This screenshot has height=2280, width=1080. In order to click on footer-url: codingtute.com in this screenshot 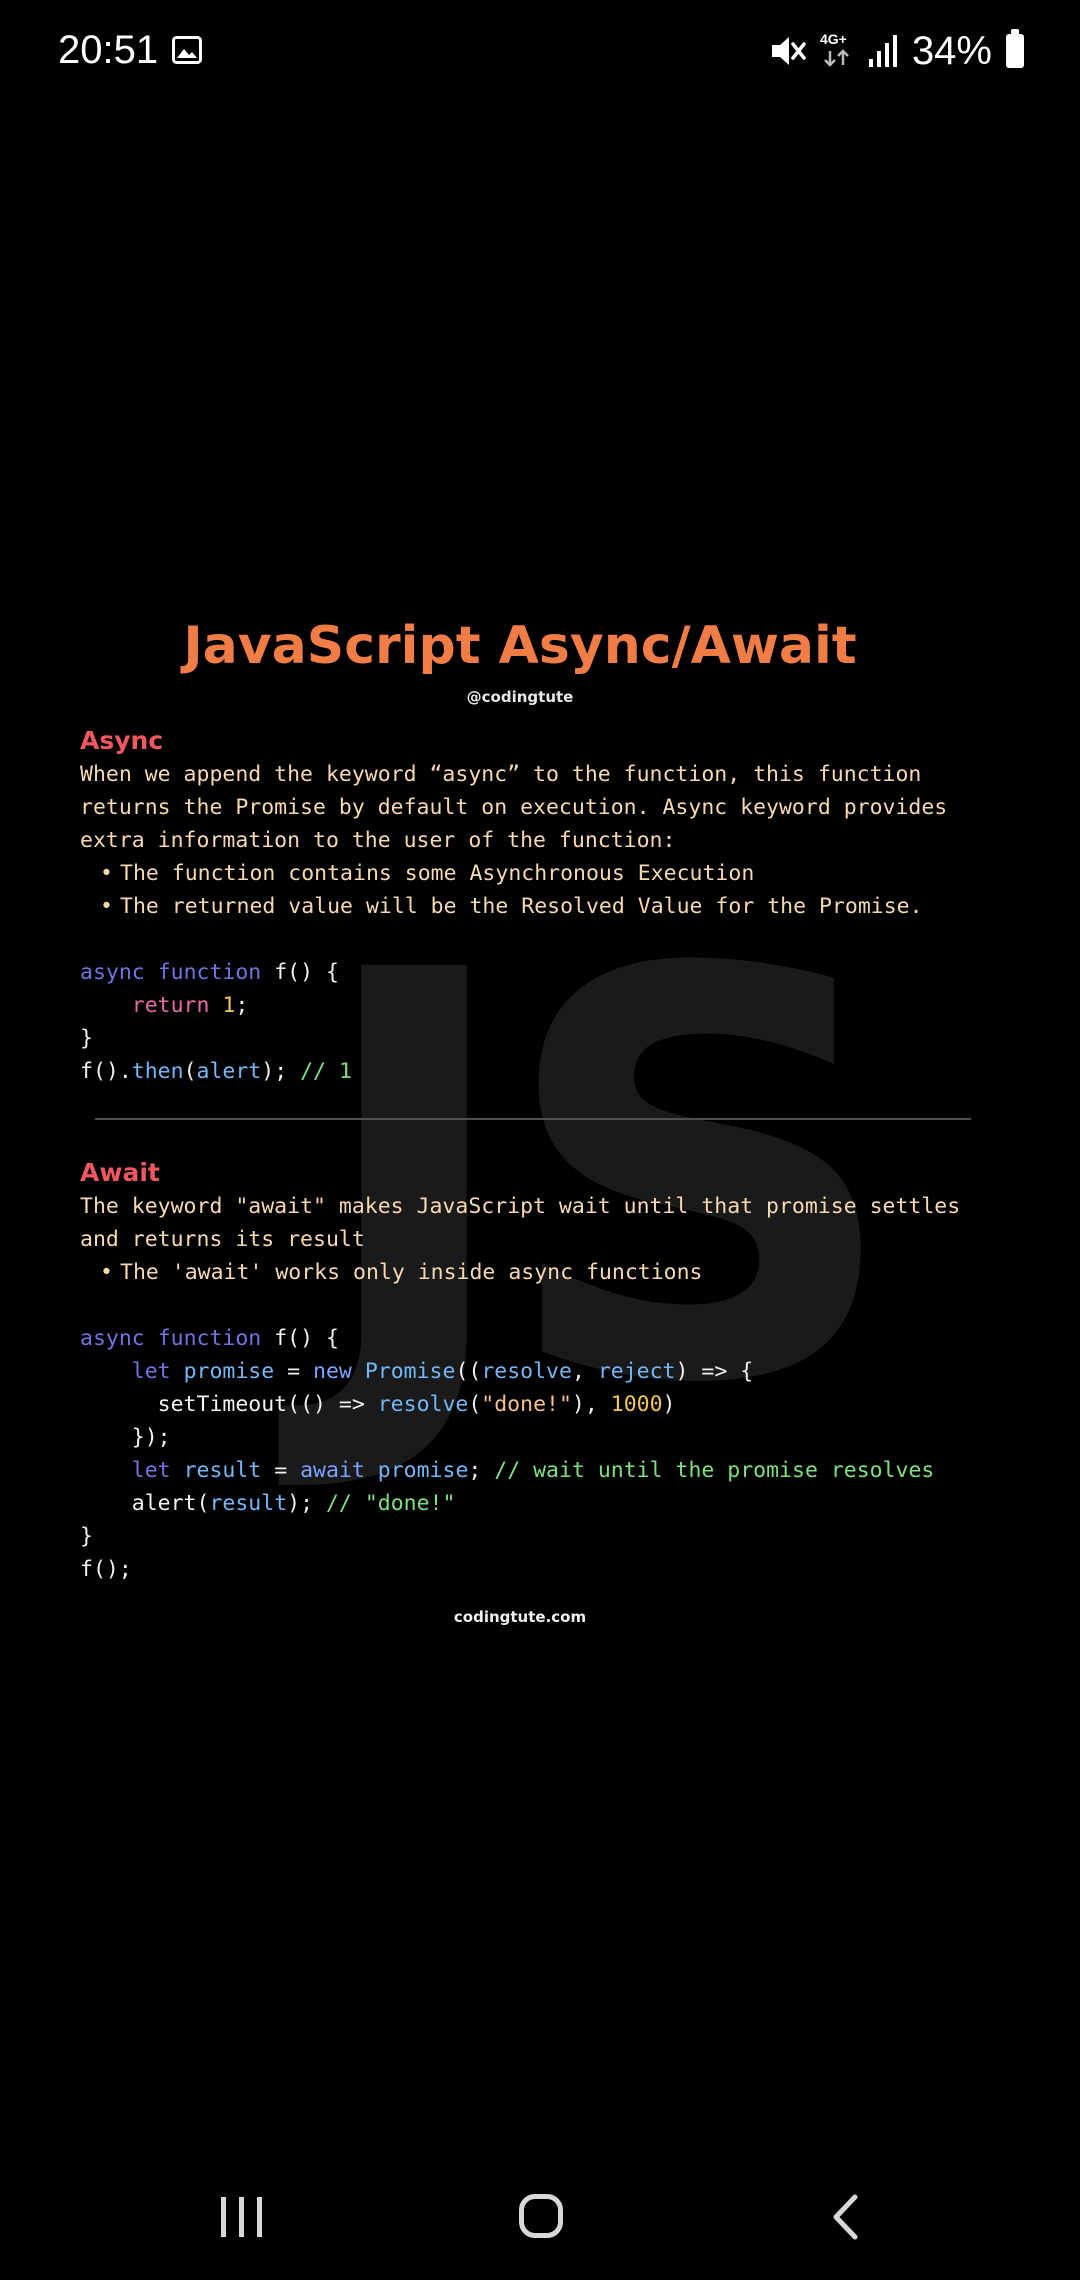, I will do `click(520, 1617)`.